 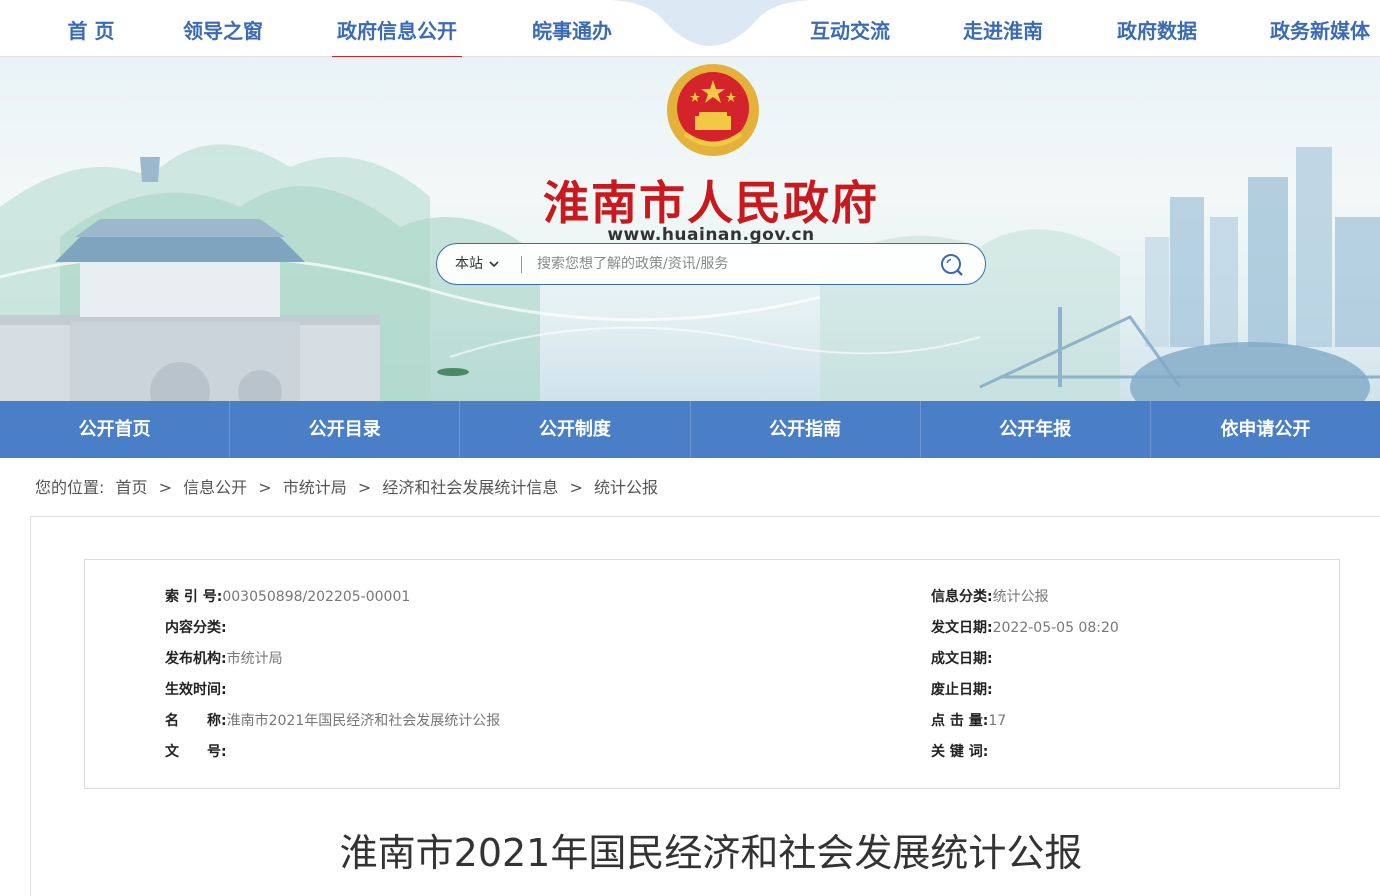 I want to click on meta-name: 名 称:淮南市2021年国民经济和社会发展统计公报, so click(x=332, y=721).